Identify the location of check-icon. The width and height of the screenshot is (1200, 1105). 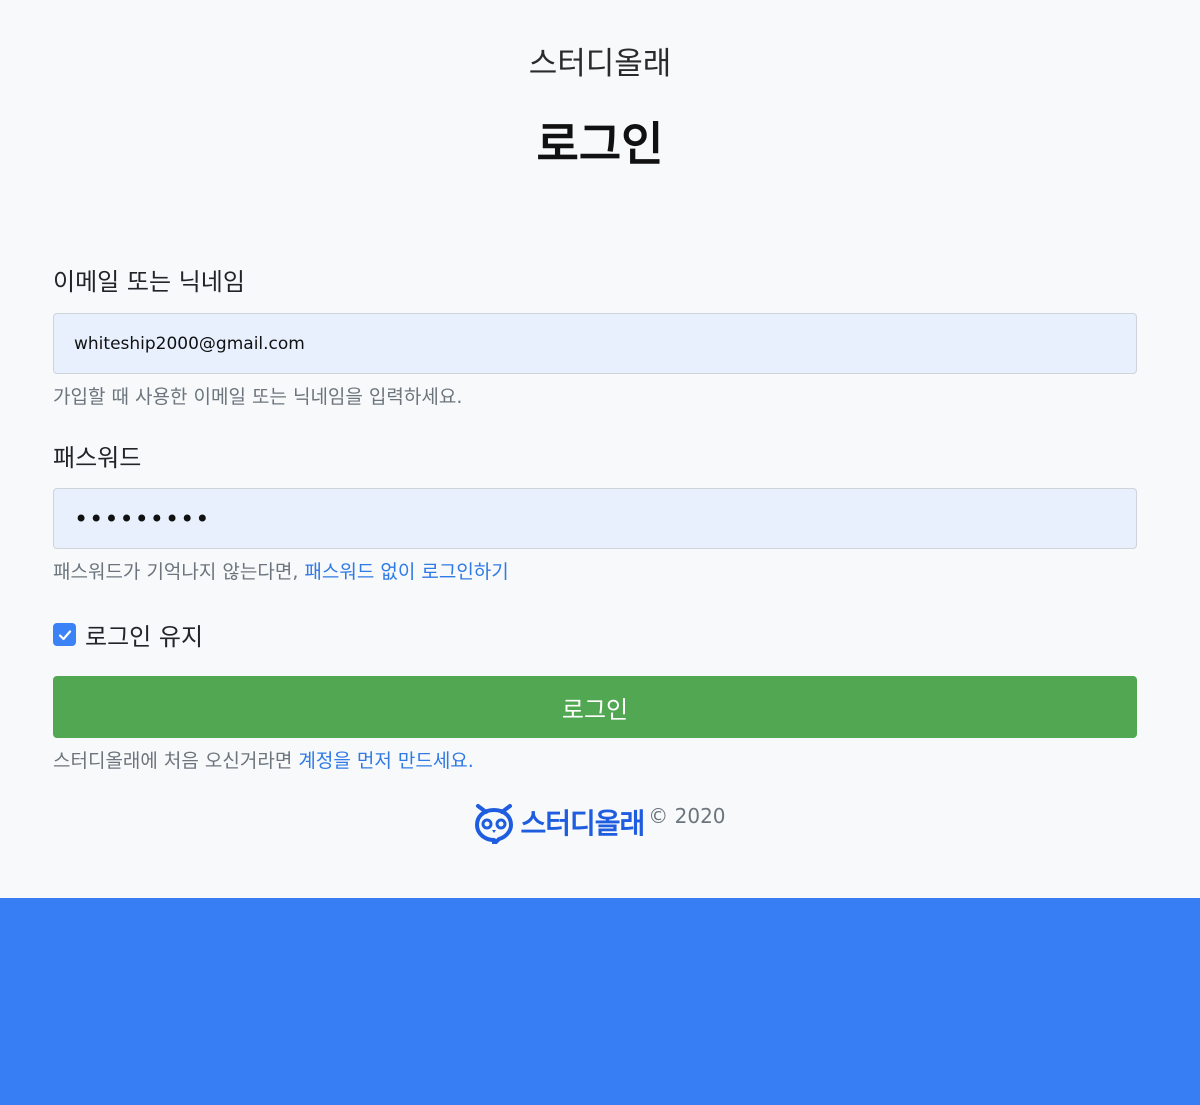
(64, 634).